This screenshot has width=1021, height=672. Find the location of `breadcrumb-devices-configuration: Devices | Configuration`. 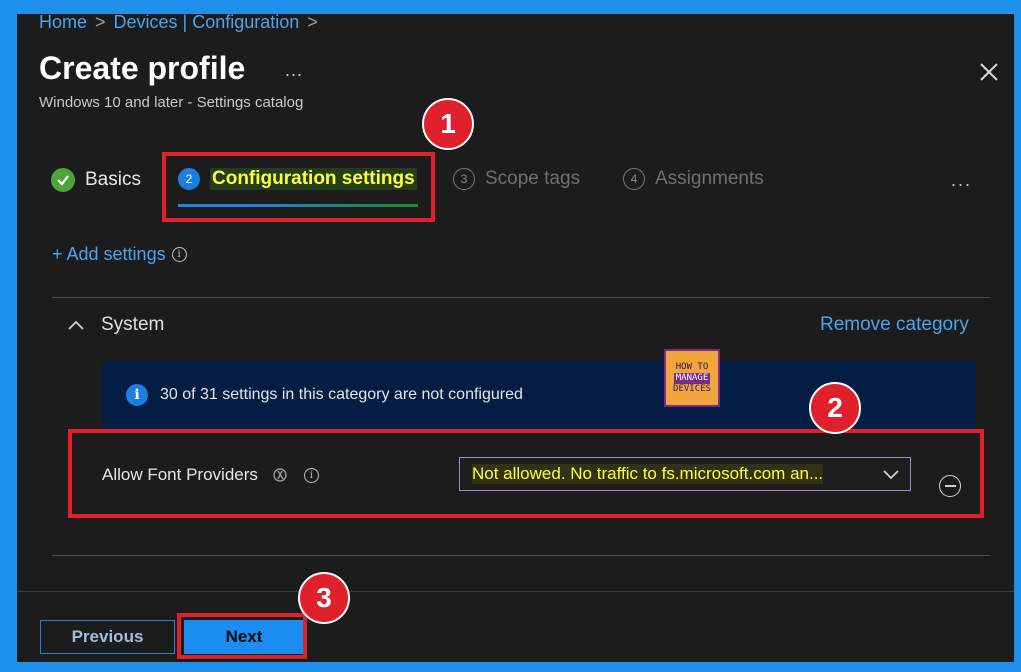

breadcrumb-devices-configuration: Devices | Configuration is located at coordinates (207, 23).